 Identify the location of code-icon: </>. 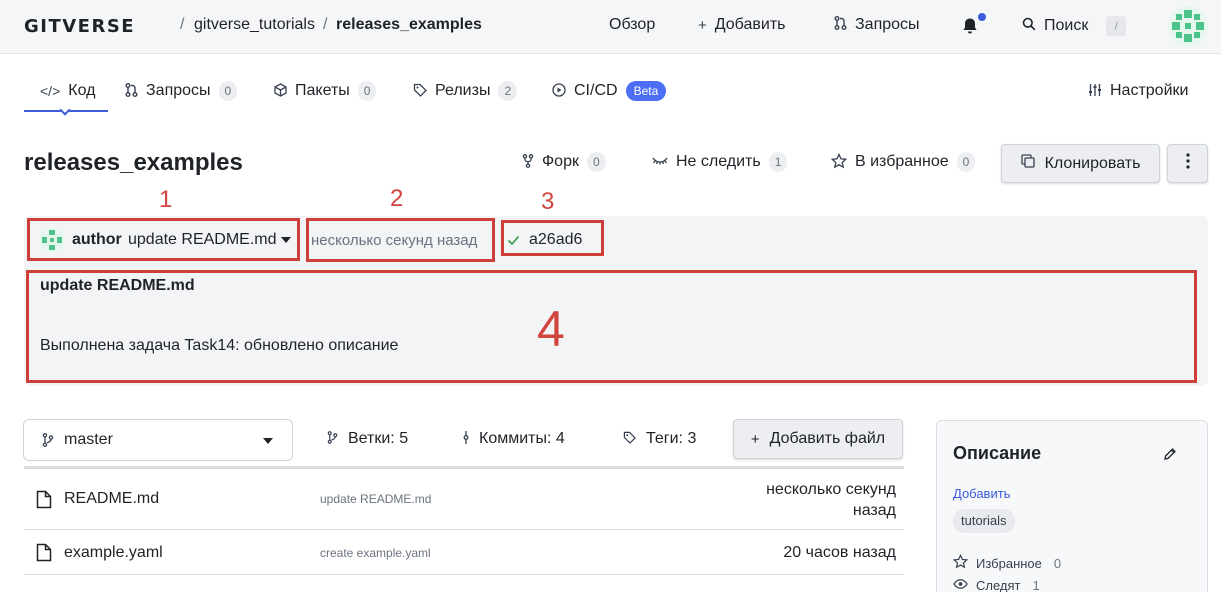
(50, 91).